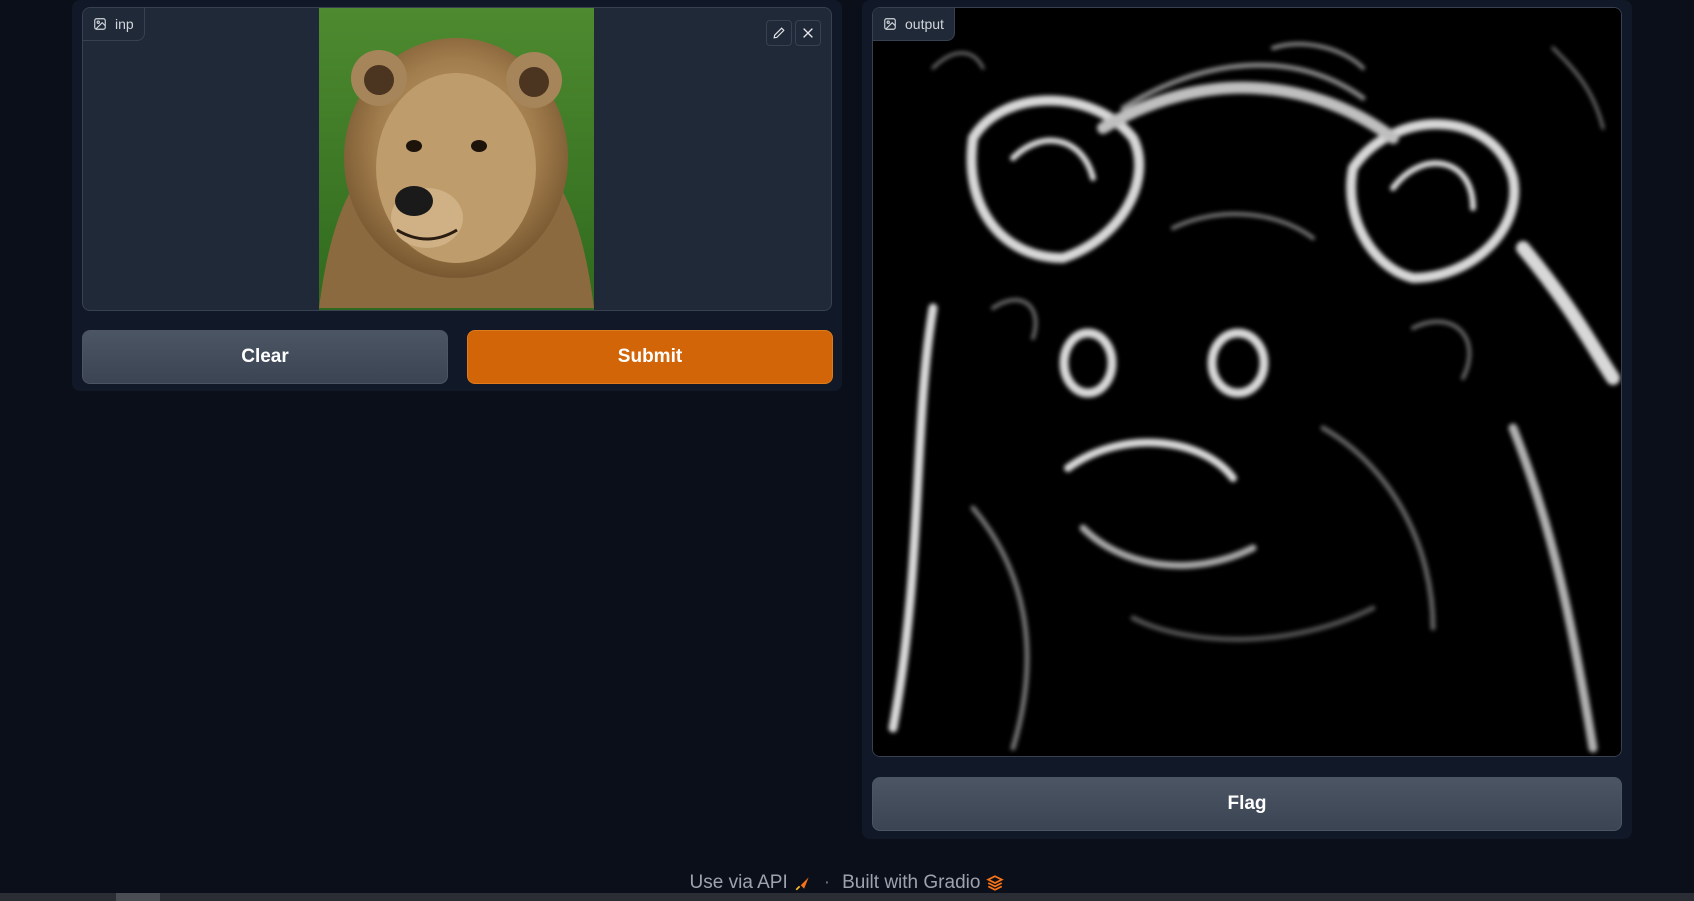 The height and width of the screenshot is (901, 1694). I want to click on built-with-gradio-link: Built with Gradio, so click(923, 883).